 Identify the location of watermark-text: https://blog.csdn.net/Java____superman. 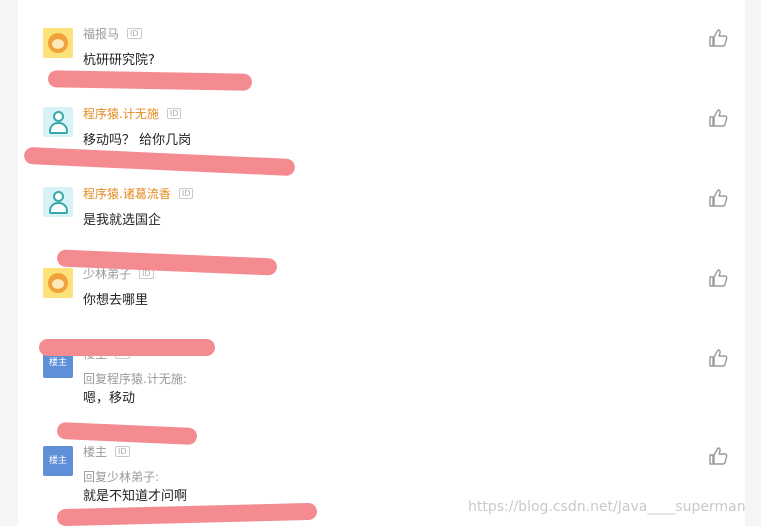
(607, 507).